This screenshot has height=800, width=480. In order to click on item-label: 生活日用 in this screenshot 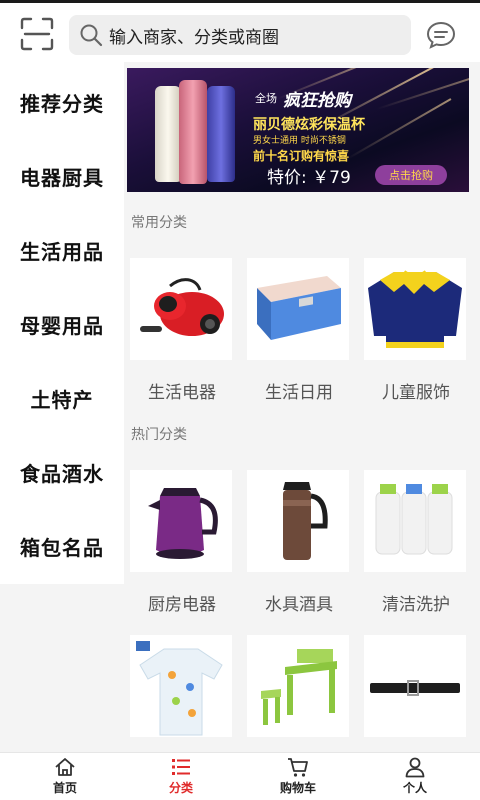, I will do `click(299, 393)`.